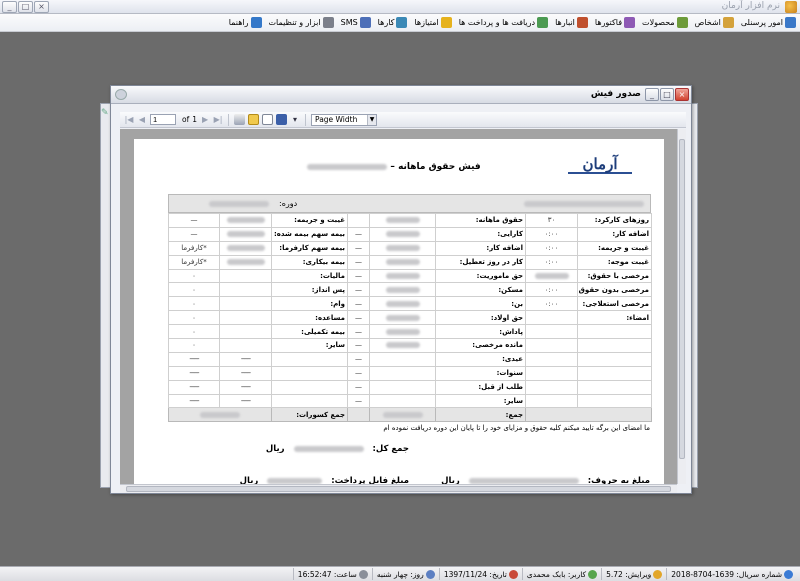 The image size is (800, 581). Describe the element at coordinates (309, 359) in the screenshot. I see `cell-c-label` at that location.